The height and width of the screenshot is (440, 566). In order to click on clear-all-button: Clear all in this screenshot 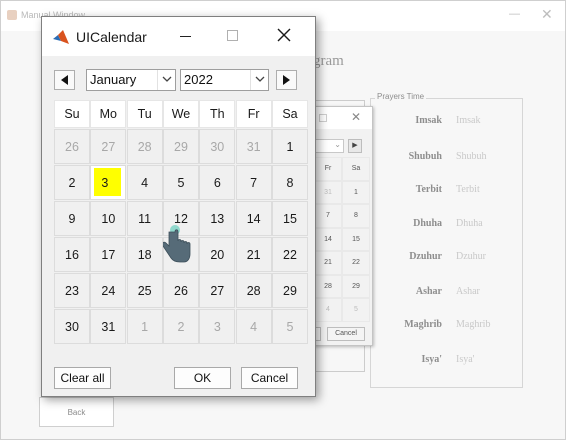, I will do `click(82, 378)`.